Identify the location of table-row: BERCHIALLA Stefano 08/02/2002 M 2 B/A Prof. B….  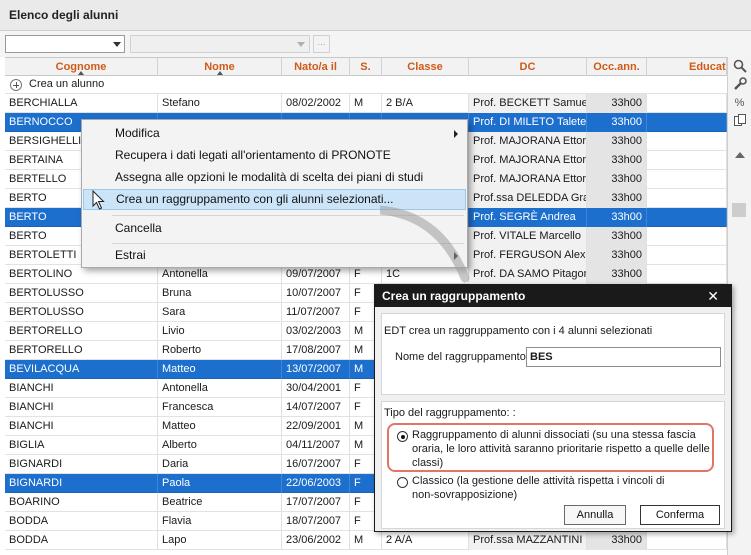
(366, 103).